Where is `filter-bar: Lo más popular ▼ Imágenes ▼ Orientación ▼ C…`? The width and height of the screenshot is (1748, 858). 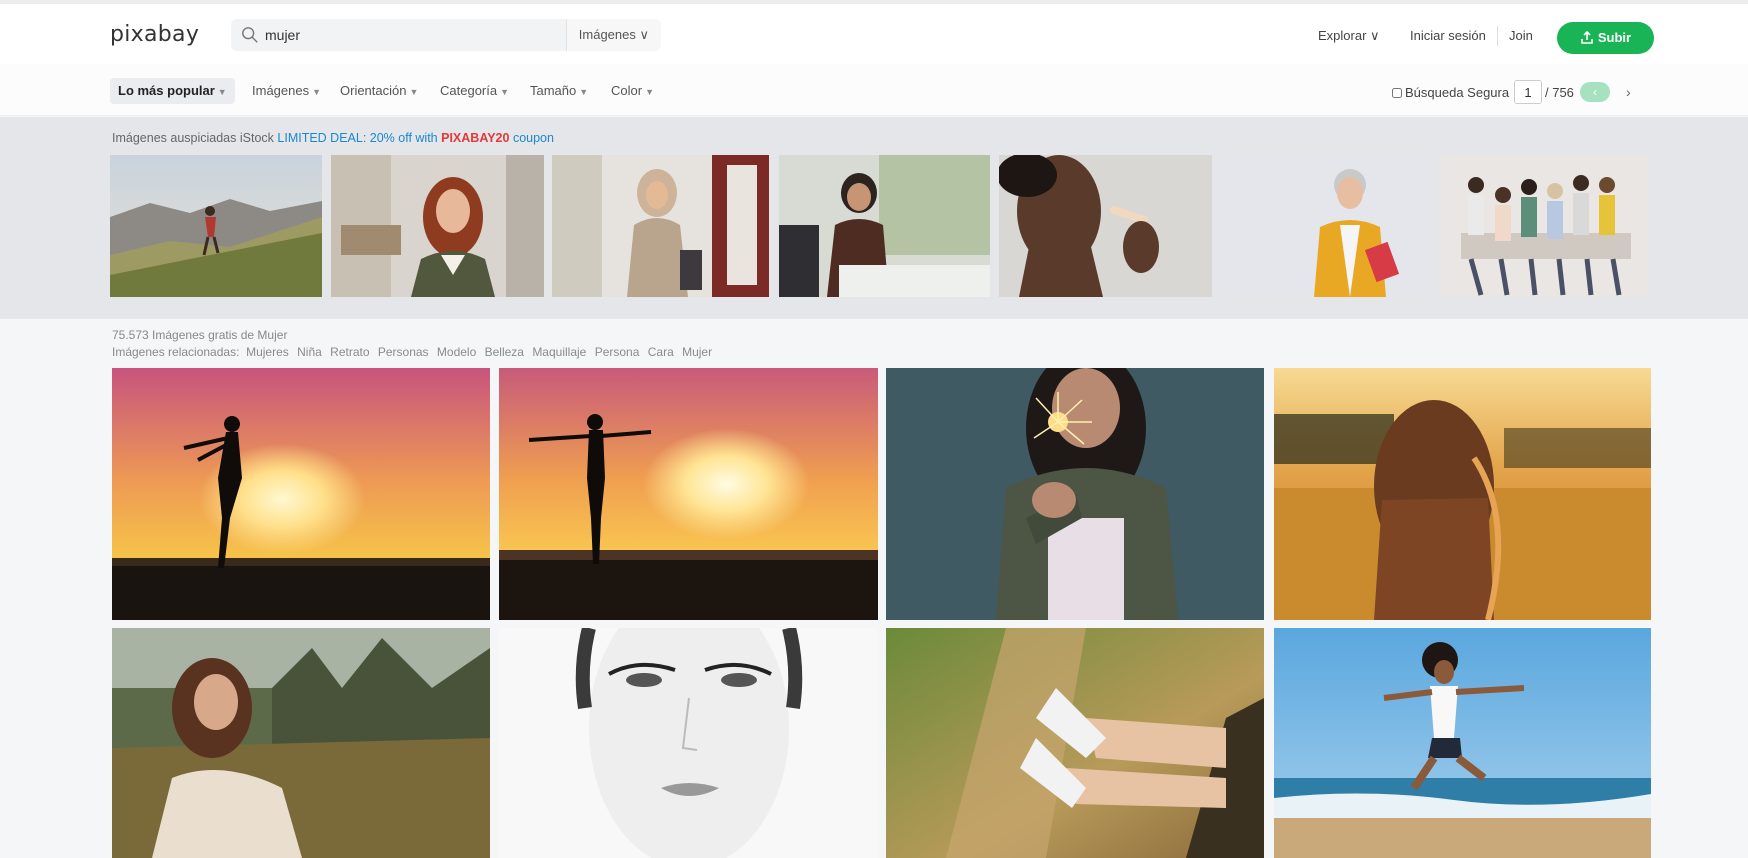
filter-bar: Lo más popular ▼ Imágenes ▼ Orientación ▼ C… is located at coordinates (874, 90).